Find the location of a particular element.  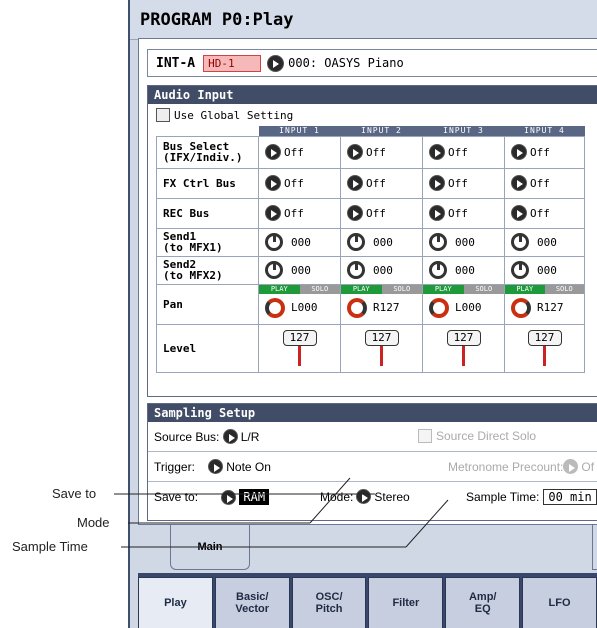

tab-lfo: LFO is located at coordinates (559, 602).